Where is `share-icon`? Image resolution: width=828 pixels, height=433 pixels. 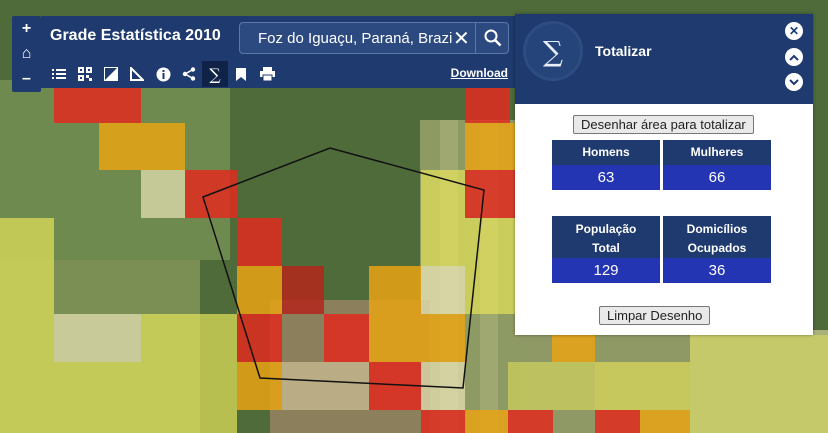 share-icon is located at coordinates (189, 74).